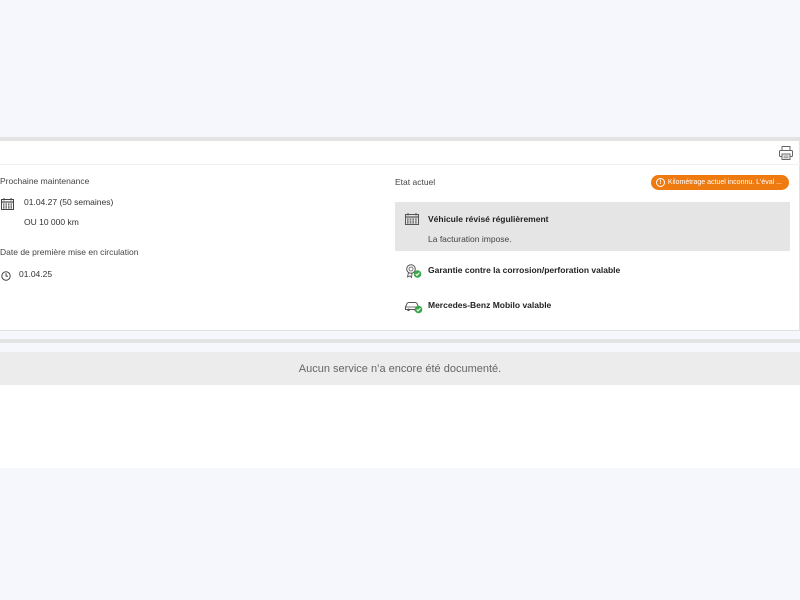  I want to click on warning-icon: !, so click(660, 182).